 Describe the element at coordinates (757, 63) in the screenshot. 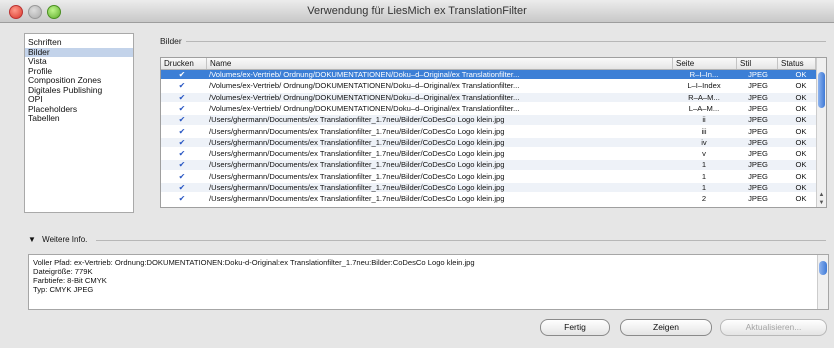

I see `column-header-stil: Stil` at that location.